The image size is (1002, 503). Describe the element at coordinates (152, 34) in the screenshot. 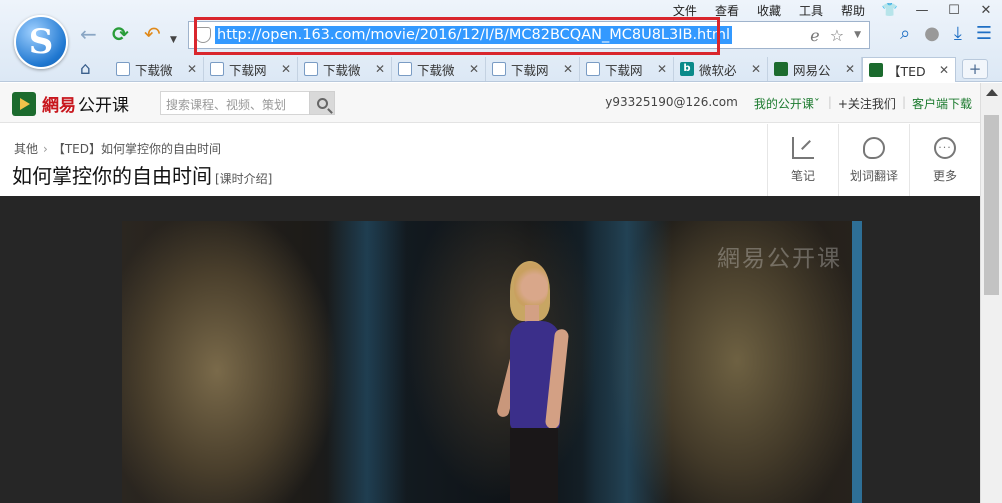

I see `undo-icon: ↶` at that location.